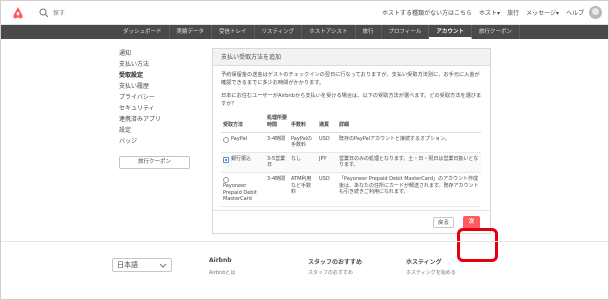 Image resolution: width=609 pixels, height=300 pixels. What do you see at coordinates (142, 265) in the screenshot?
I see `language-select: 日本語` at bounding box center [142, 265].